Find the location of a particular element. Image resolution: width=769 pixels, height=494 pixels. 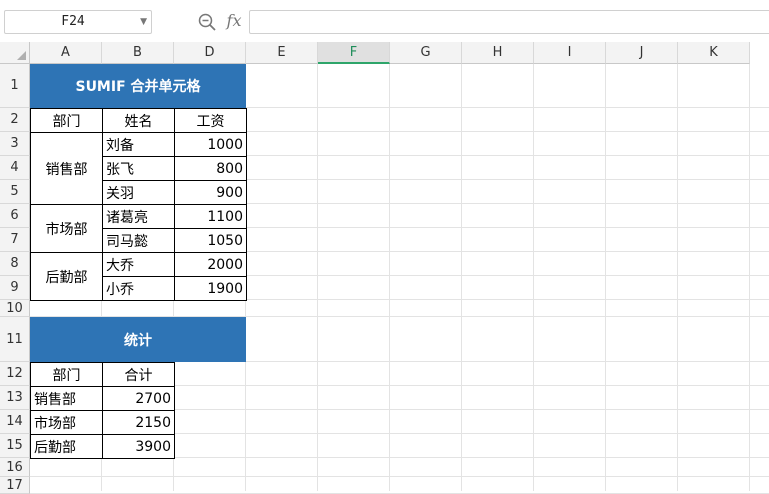

name-cell: 关羽 is located at coordinates (138, 192).